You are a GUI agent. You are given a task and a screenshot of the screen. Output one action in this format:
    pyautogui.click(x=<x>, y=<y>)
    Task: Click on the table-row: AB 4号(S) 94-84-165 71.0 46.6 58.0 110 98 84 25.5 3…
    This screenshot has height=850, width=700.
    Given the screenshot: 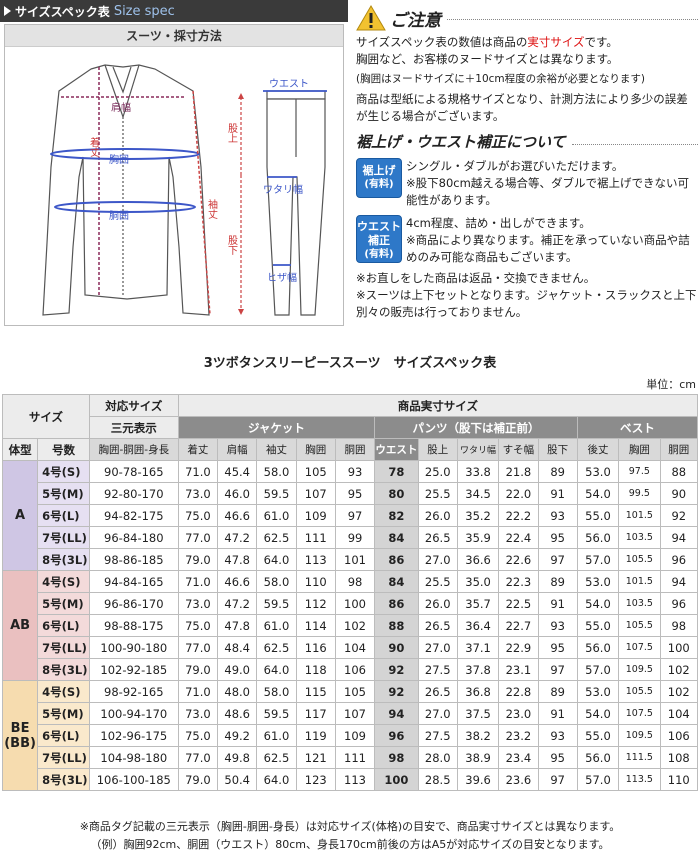 What is the action you would take?
    pyautogui.click(x=350, y=625)
    